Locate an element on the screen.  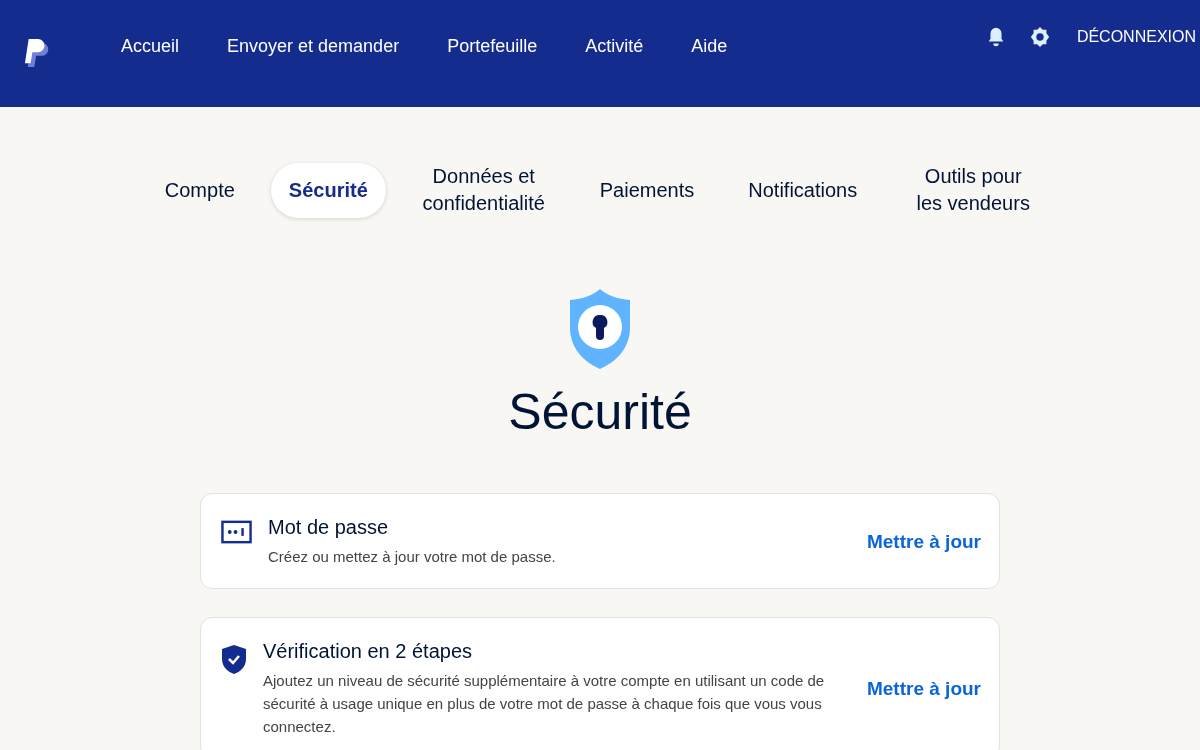
card-description: Créez ou mettez à jour votre mot de passe. is located at coordinates (412, 557).